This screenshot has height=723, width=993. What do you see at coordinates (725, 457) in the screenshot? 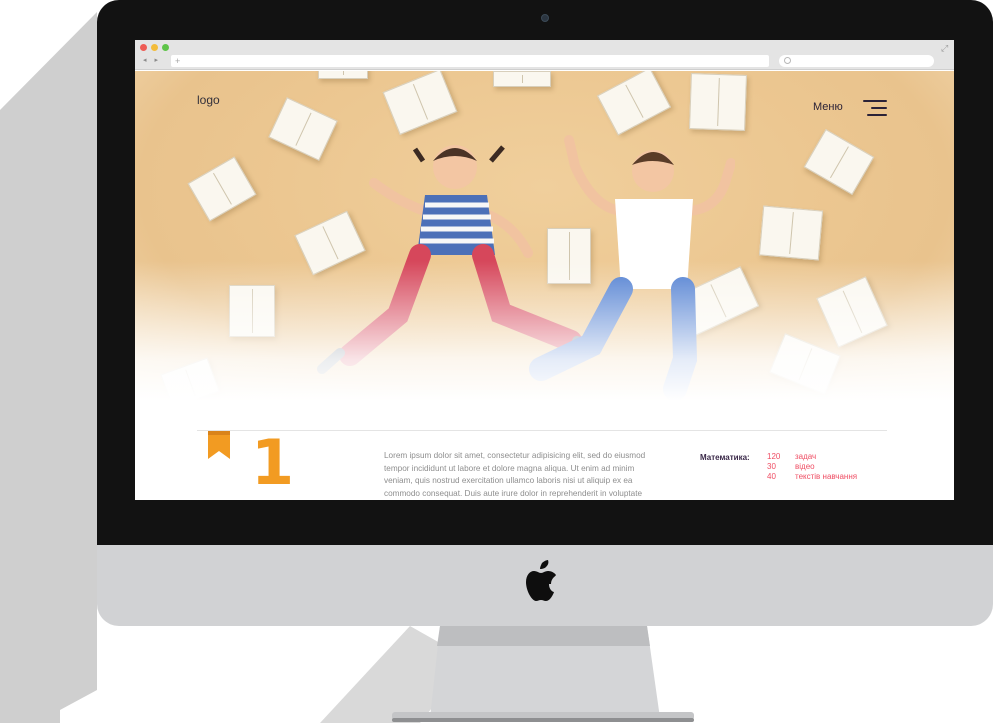
I see `stats-label: Математика:` at bounding box center [725, 457].